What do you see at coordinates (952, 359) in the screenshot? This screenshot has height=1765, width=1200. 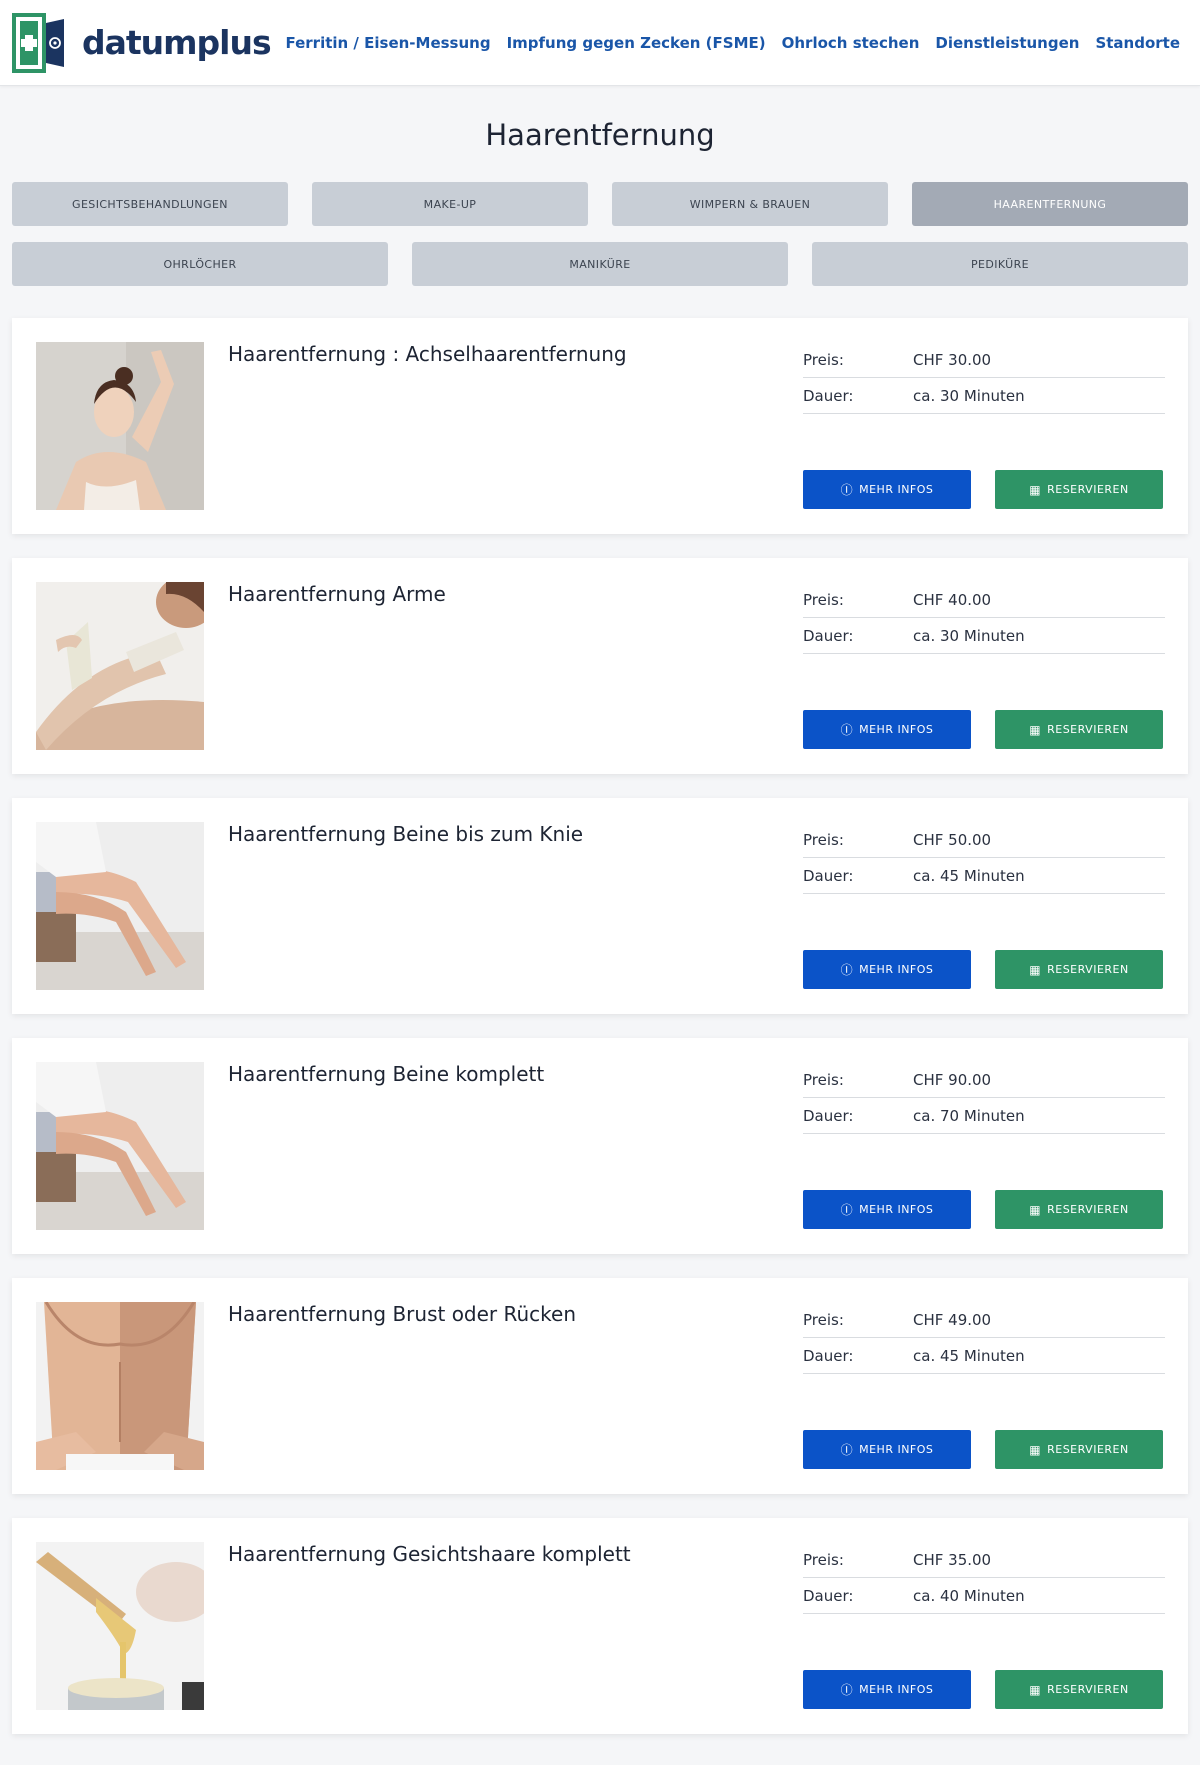 I see `price-value: CHF 30.00` at bounding box center [952, 359].